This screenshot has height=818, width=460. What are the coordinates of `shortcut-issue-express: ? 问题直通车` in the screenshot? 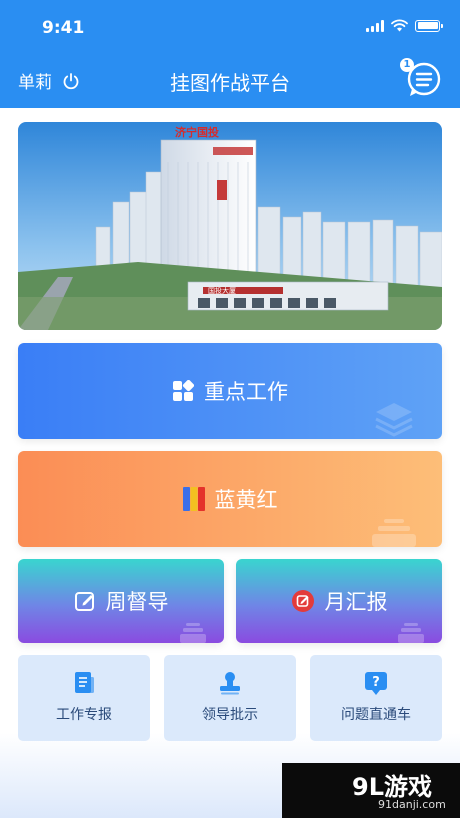 It's located at (376, 698).